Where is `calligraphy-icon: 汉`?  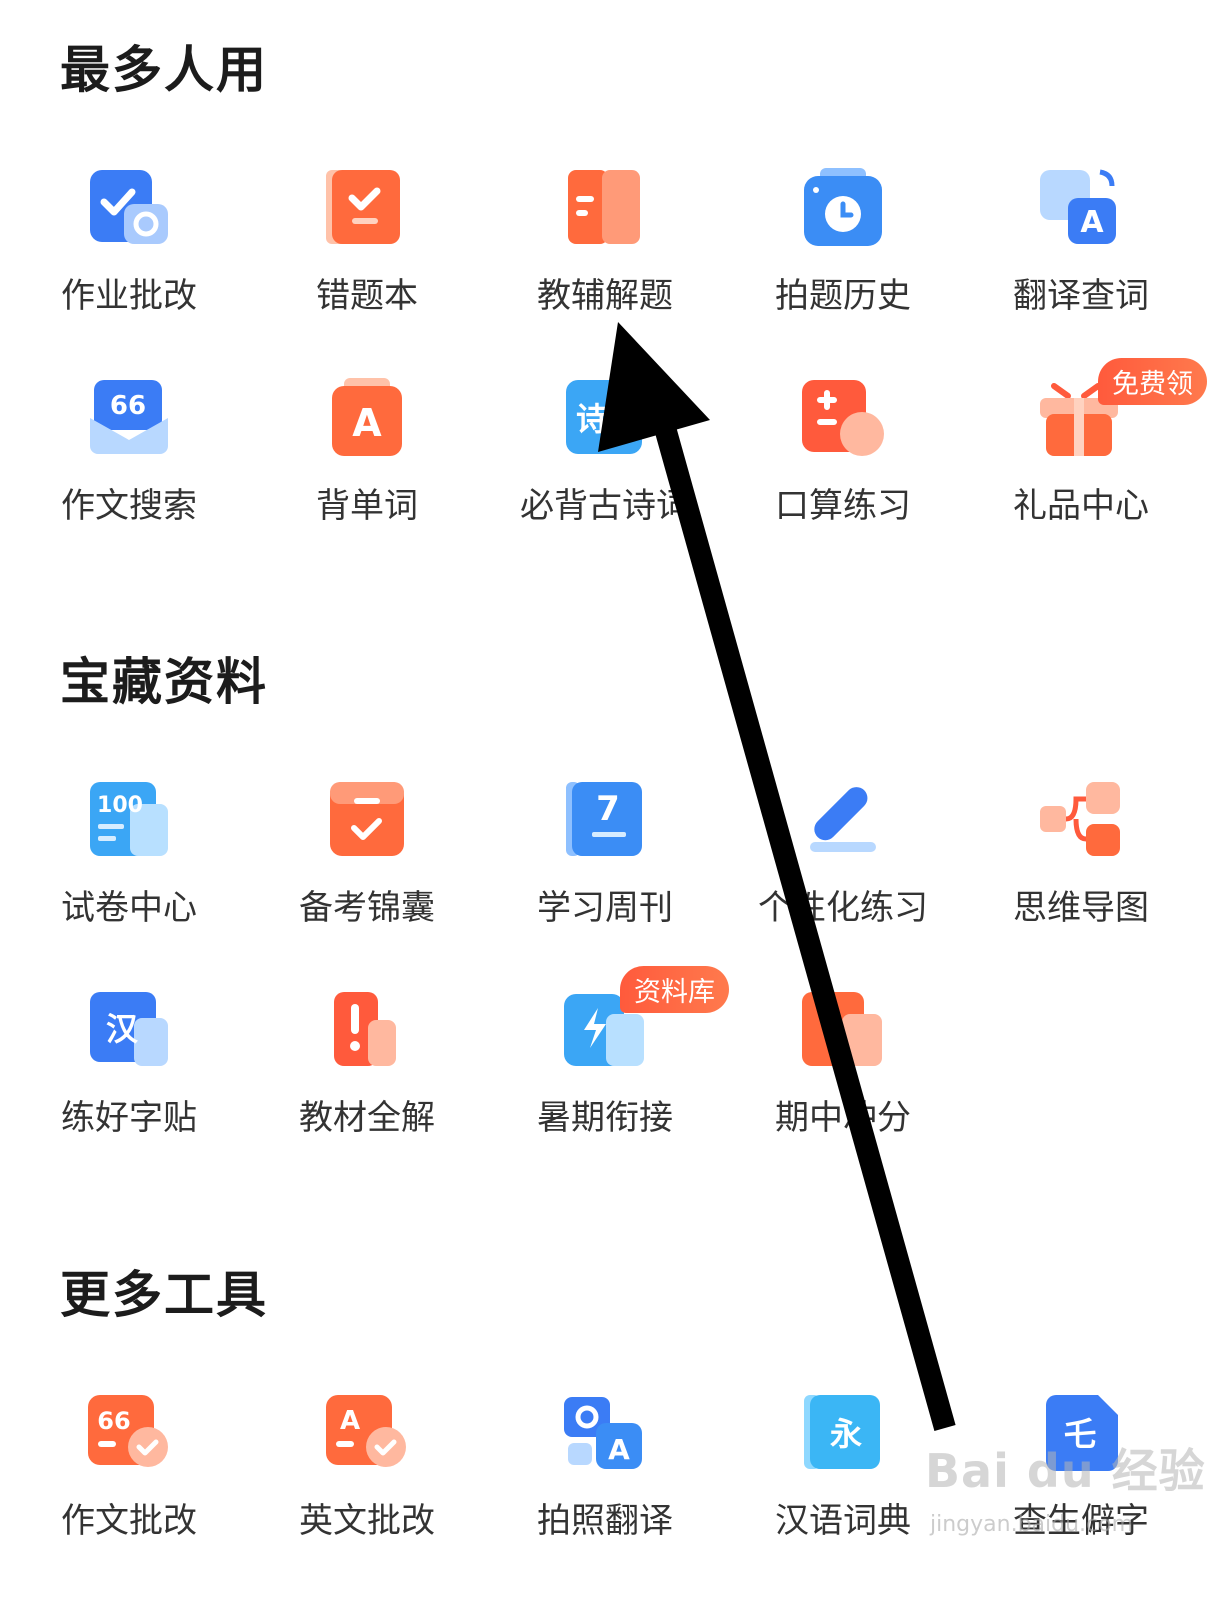
calligraphy-icon: 汉 is located at coordinates (129, 1029).